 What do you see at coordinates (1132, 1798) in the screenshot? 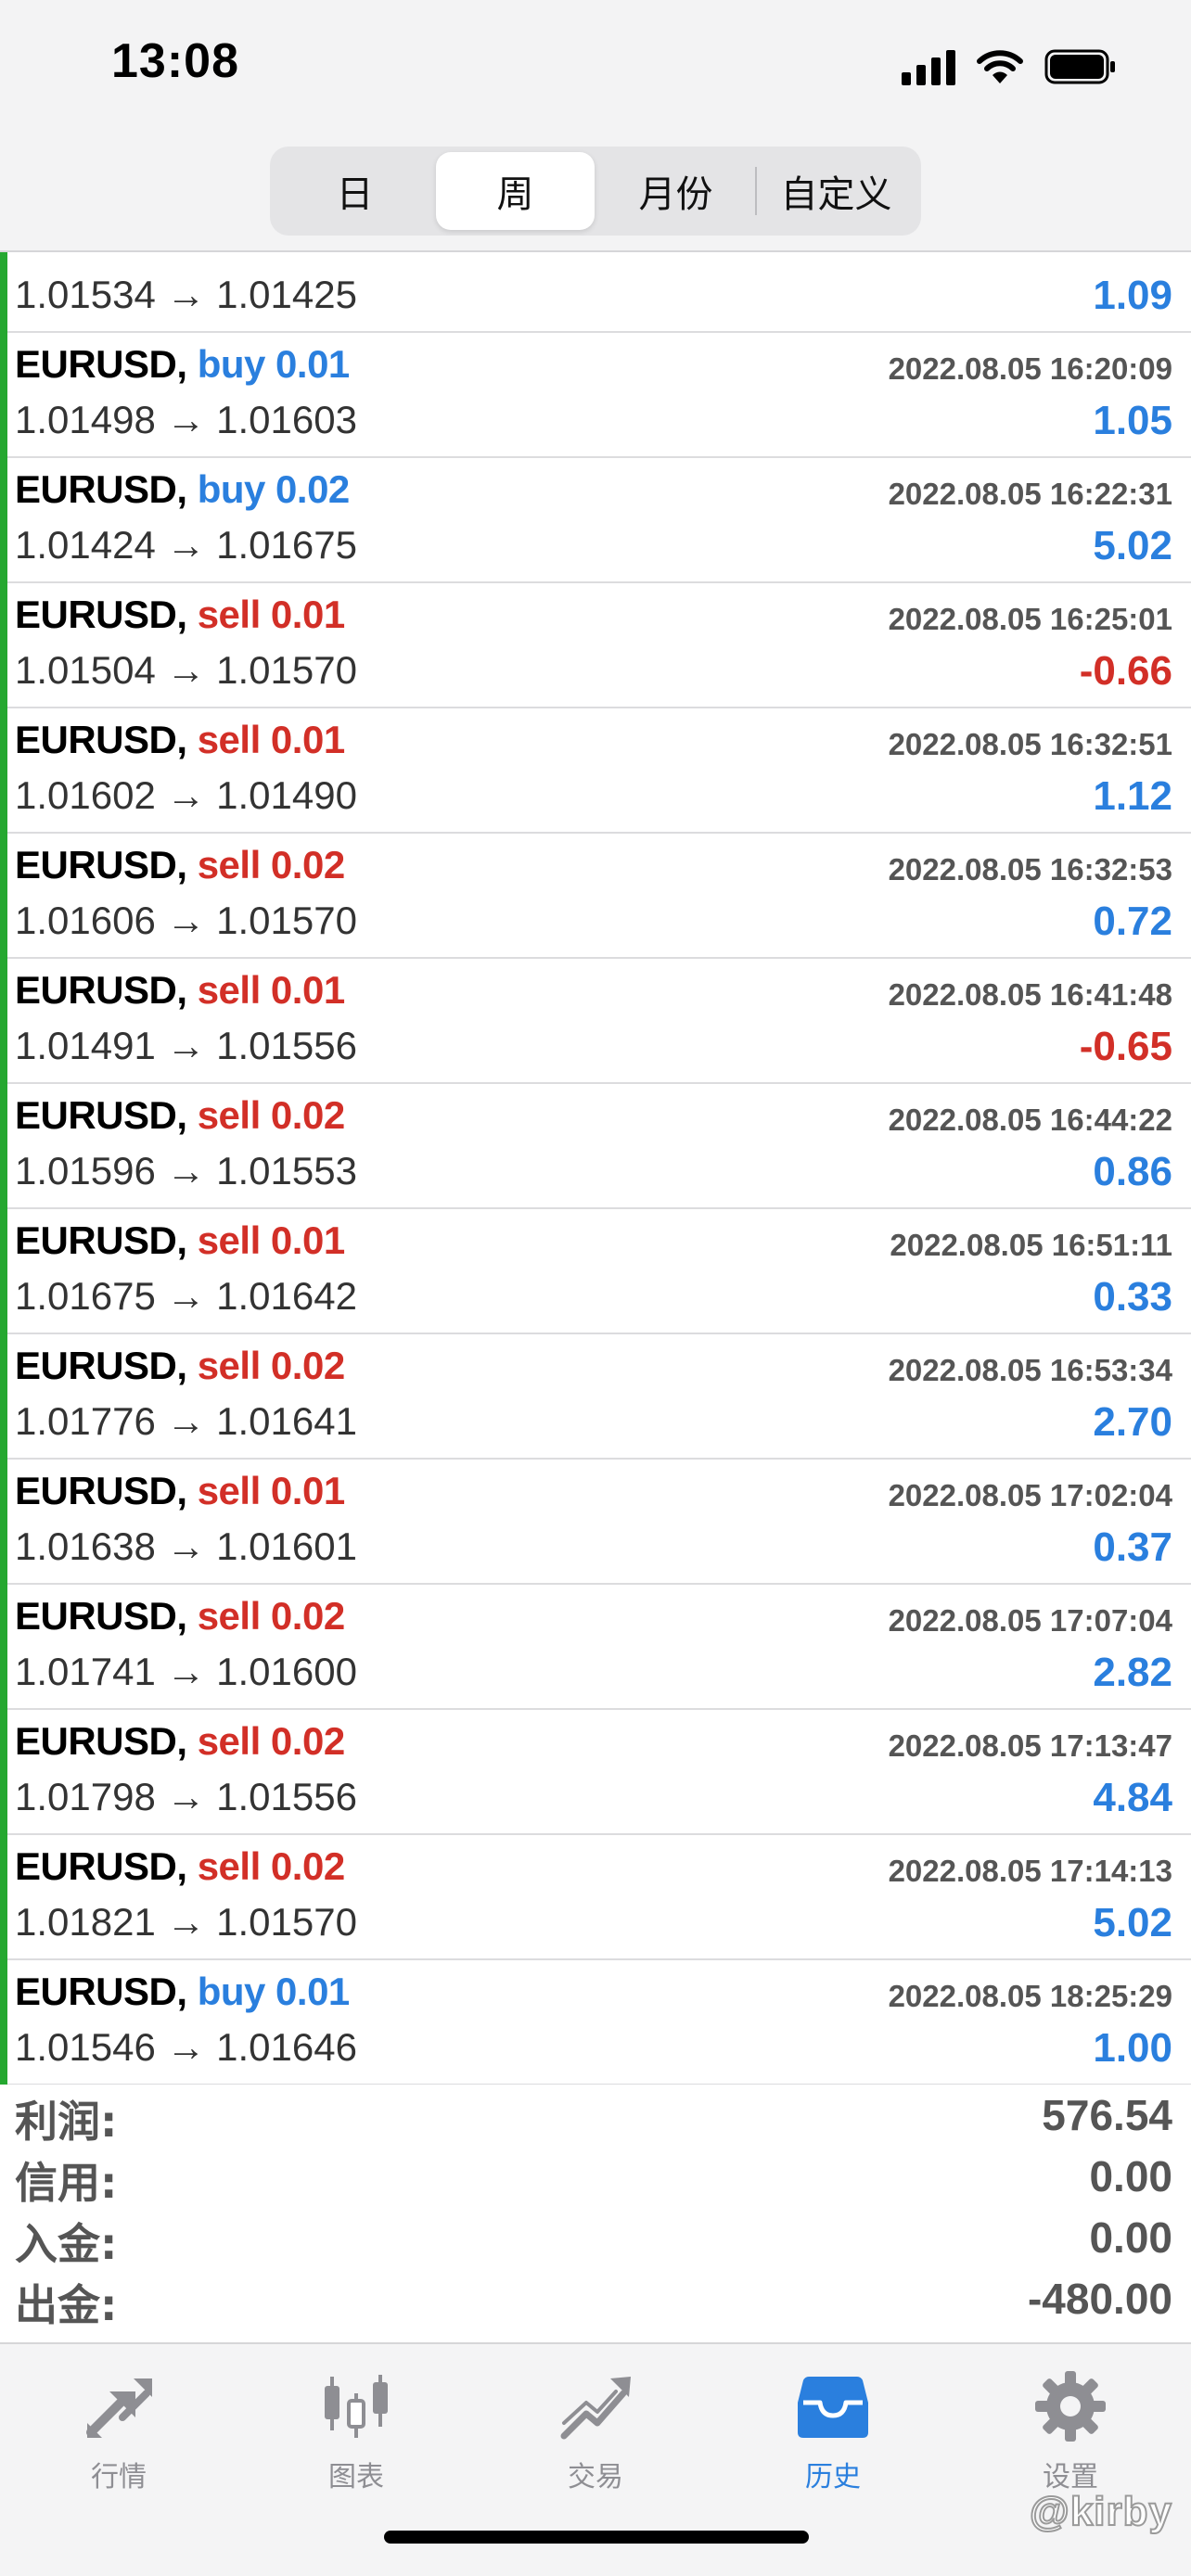
I see `deal-profit: 4.84` at bounding box center [1132, 1798].